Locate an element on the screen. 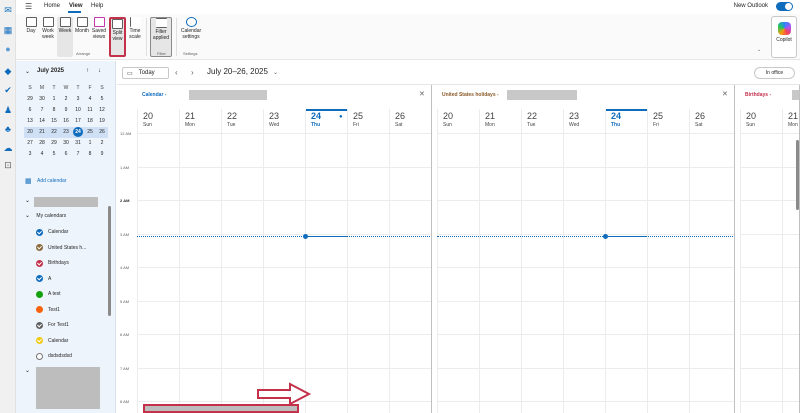 This screenshot has height=413, width=800. tab-help: Help is located at coordinates (97, 6).